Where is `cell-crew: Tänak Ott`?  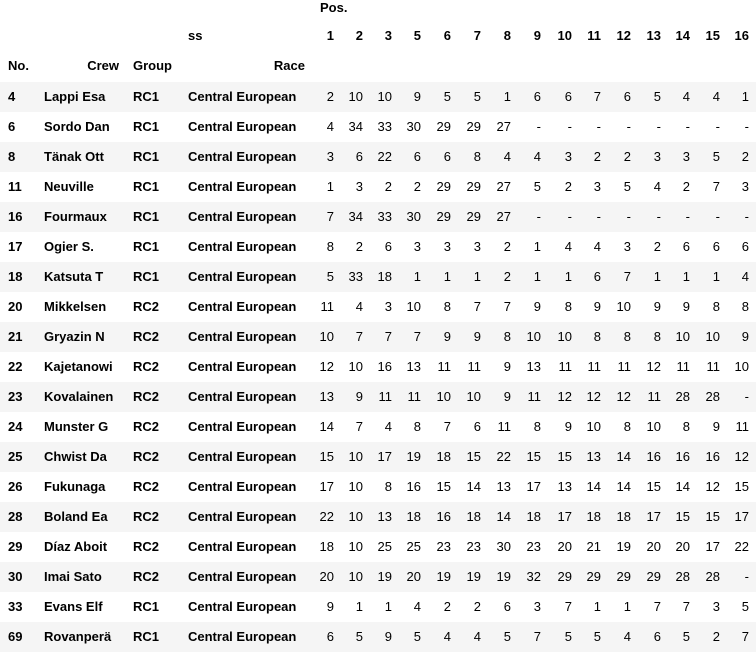
cell-crew: Tänak Ott is located at coordinates (74, 156).